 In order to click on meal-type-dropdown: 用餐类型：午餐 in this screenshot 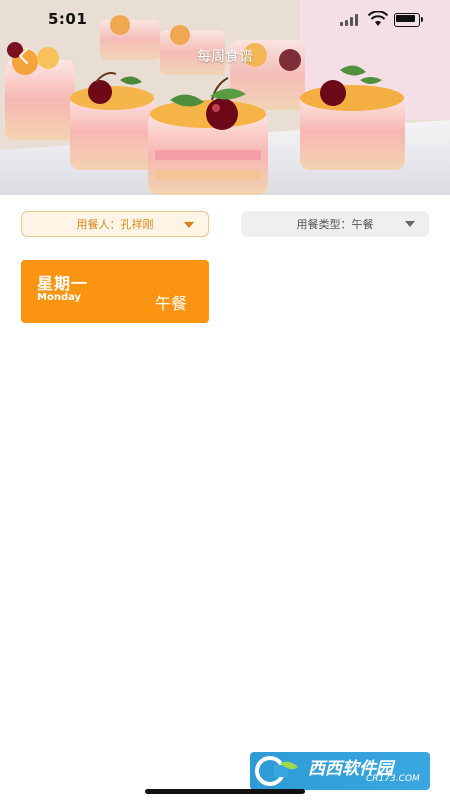, I will do `click(335, 224)`.